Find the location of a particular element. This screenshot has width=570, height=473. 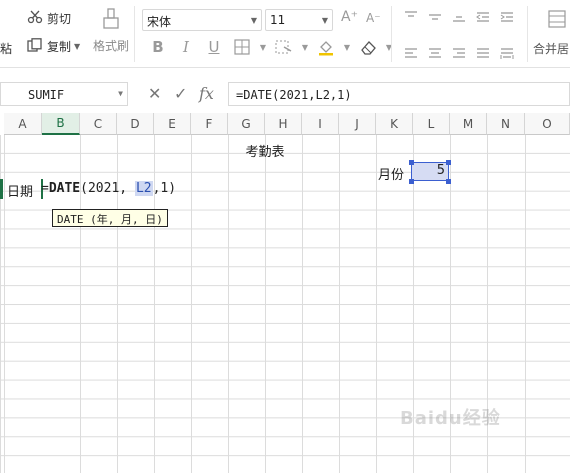

column-header-f: F is located at coordinates (209, 124).